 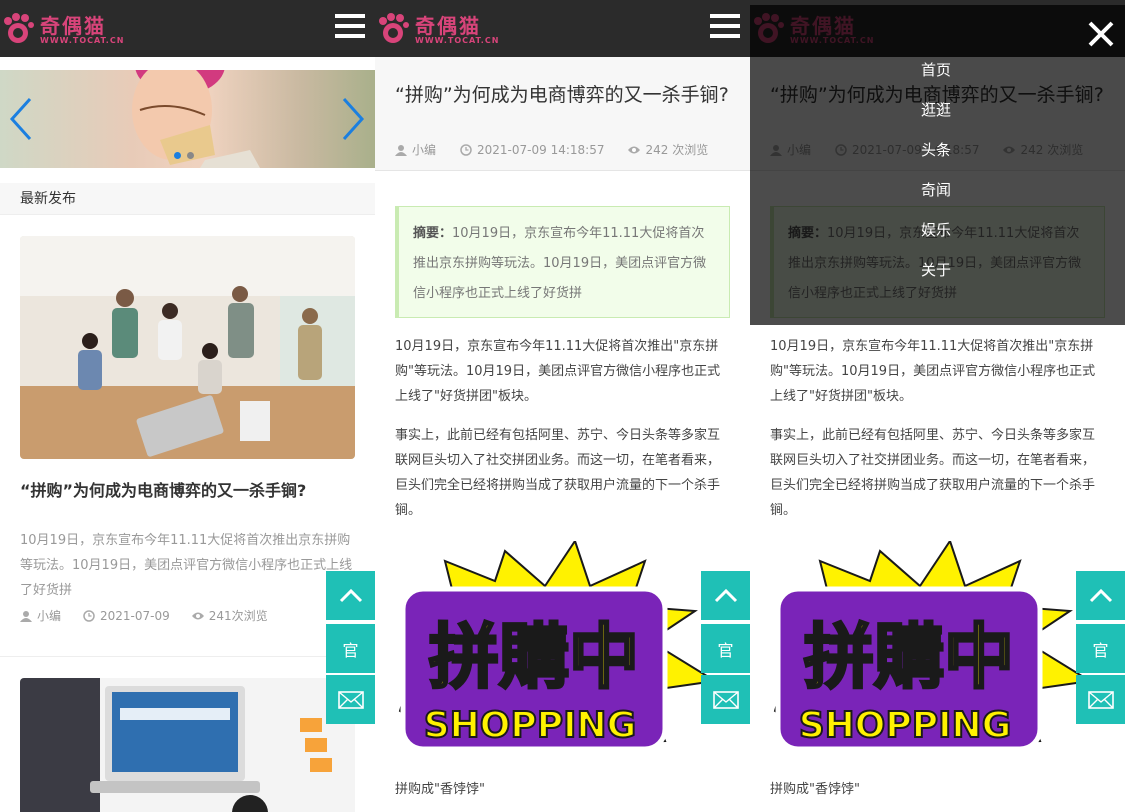 What do you see at coordinates (936, 80) in the screenshot?
I see `nav-item-home: 首页` at bounding box center [936, 80].